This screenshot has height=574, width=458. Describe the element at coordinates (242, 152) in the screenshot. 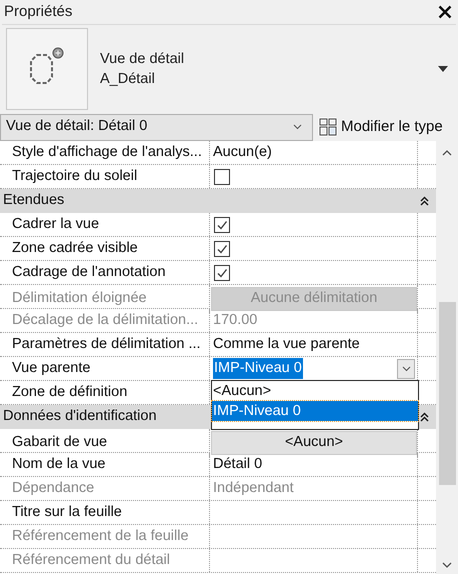

I see `value-text: Aucun(e)` at that location.